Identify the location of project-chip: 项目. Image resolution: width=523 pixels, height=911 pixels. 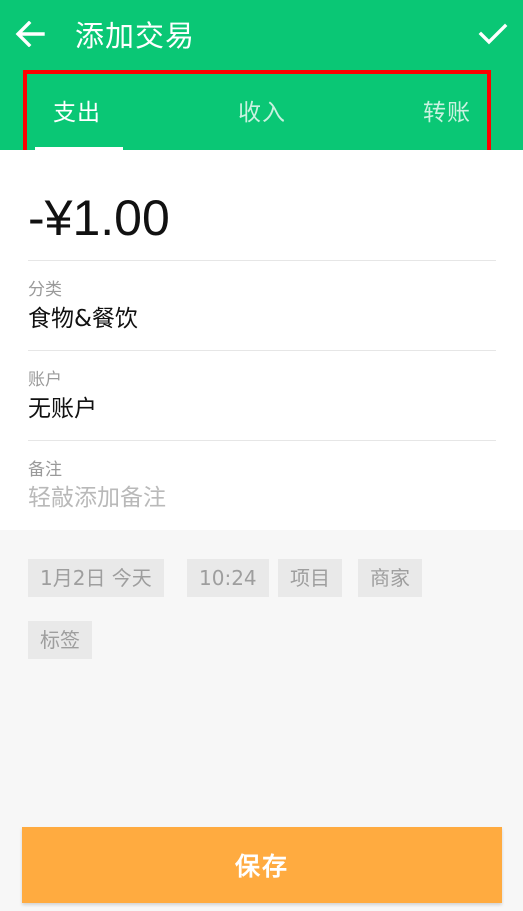
(310, 578).